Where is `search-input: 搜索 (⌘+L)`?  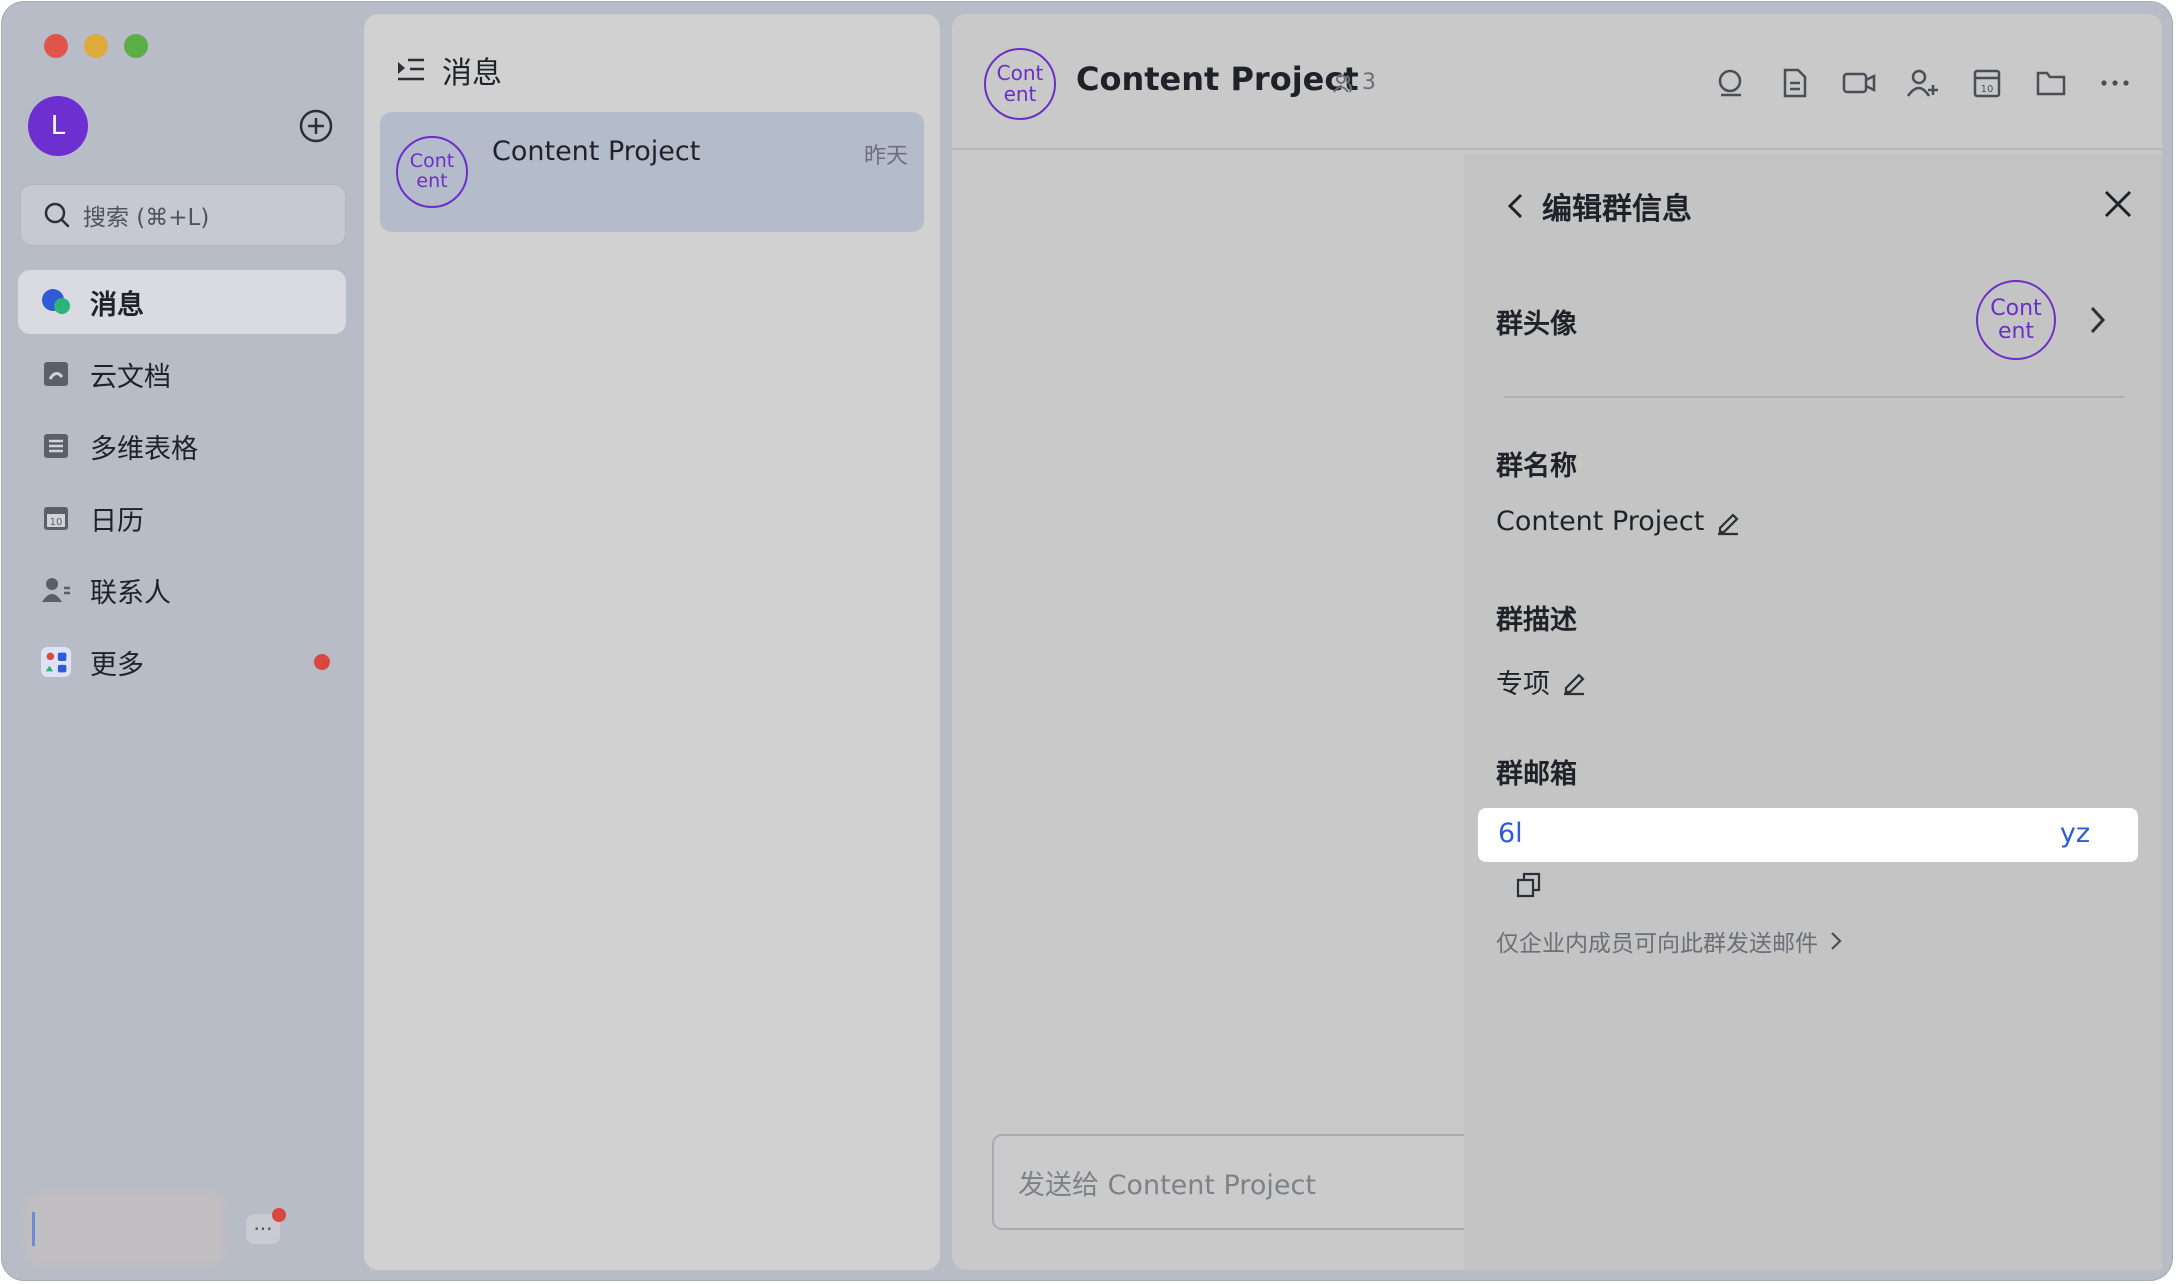
search-input: 搜索 (⌘+L) is located at coordinates (183, 215).